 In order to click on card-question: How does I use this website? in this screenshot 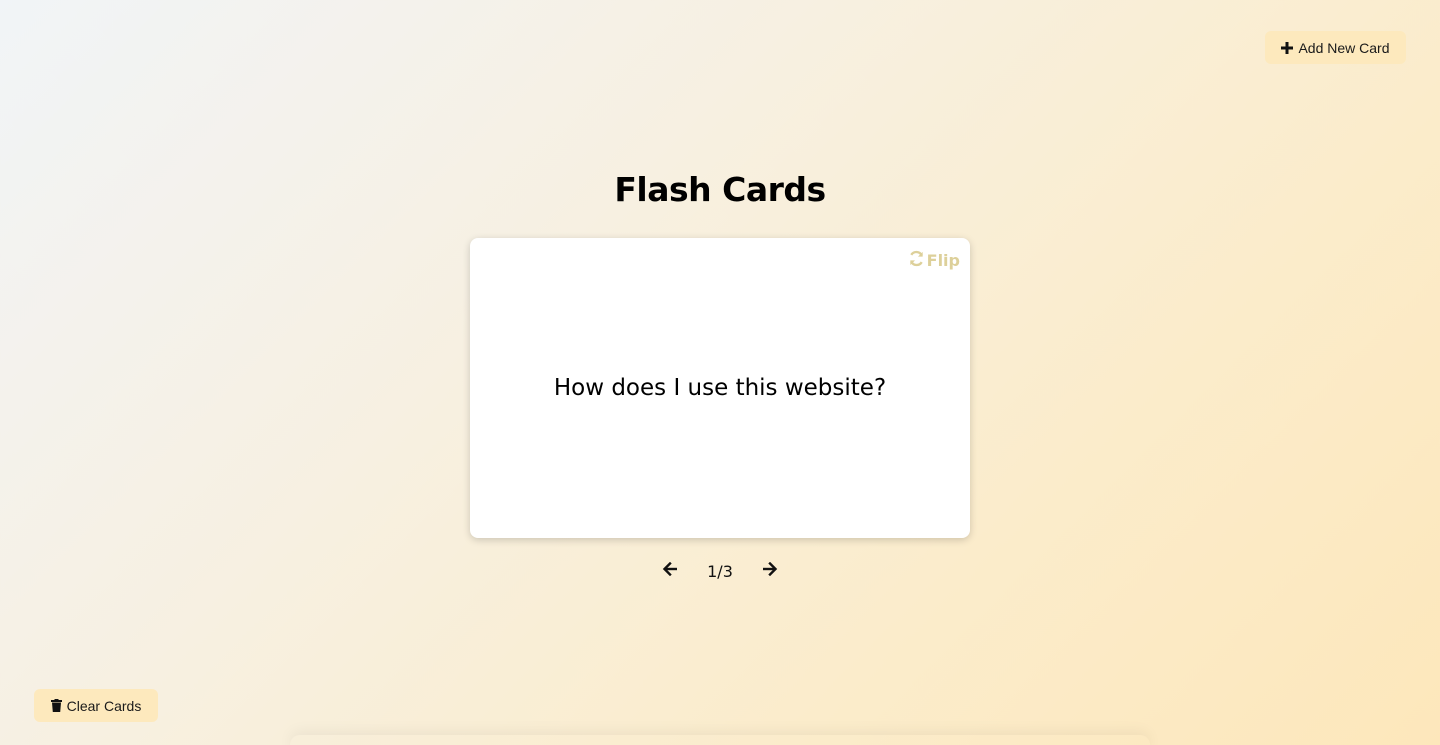, I will do `click(720, 388)`.